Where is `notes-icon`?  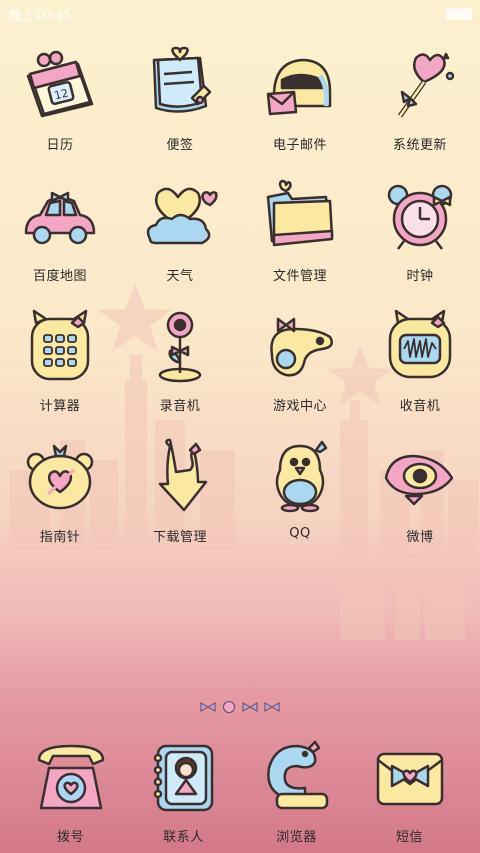
notes-icon is located at coordinates (182, 79).